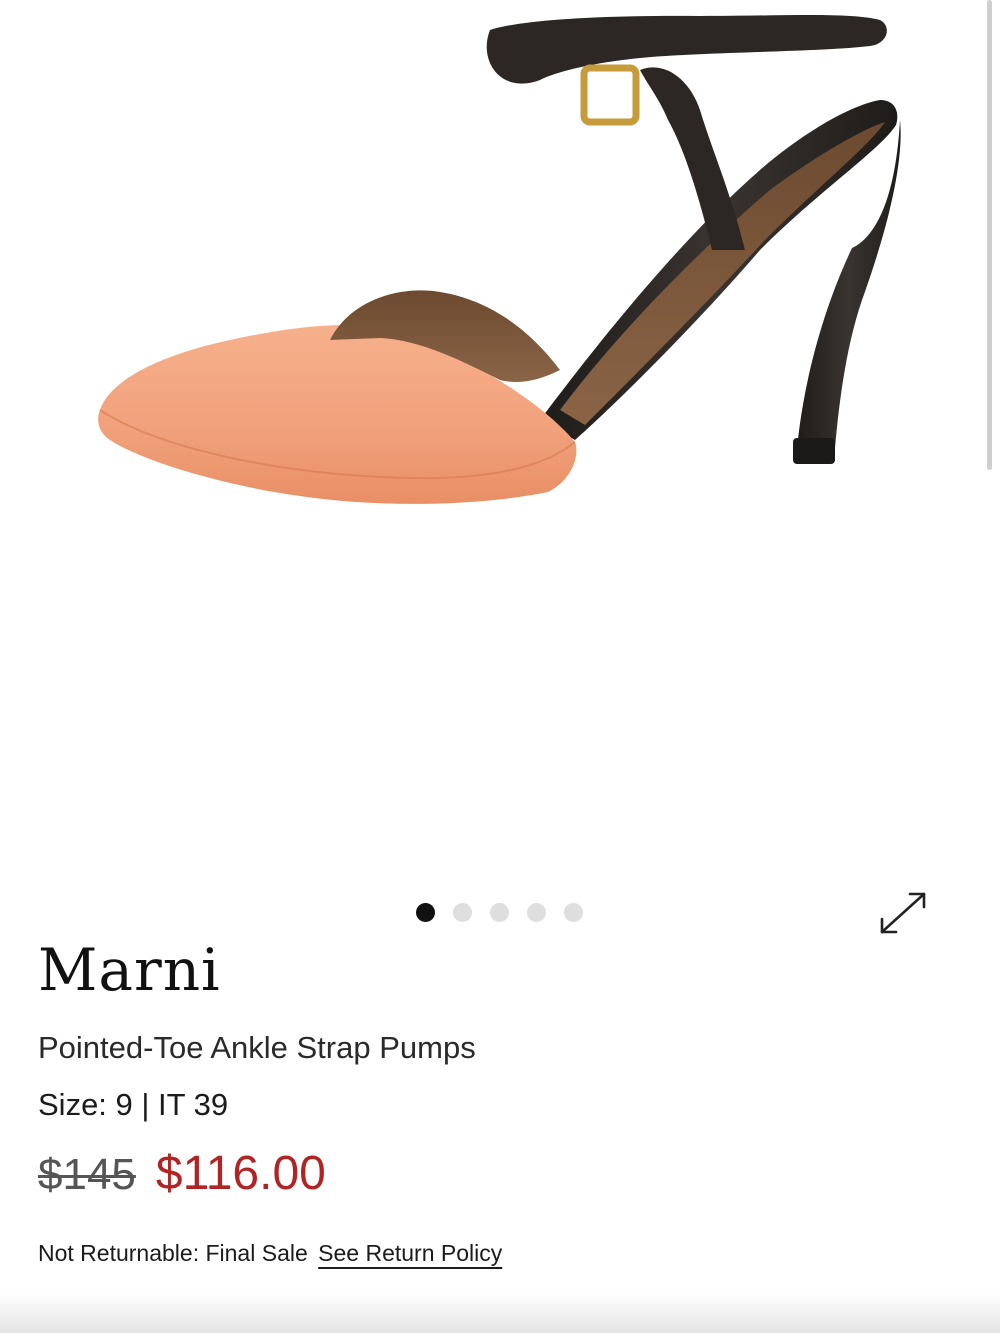 This screenshot has height=1333, width=1000. I want to click on scrollbar, so click(989, 235).